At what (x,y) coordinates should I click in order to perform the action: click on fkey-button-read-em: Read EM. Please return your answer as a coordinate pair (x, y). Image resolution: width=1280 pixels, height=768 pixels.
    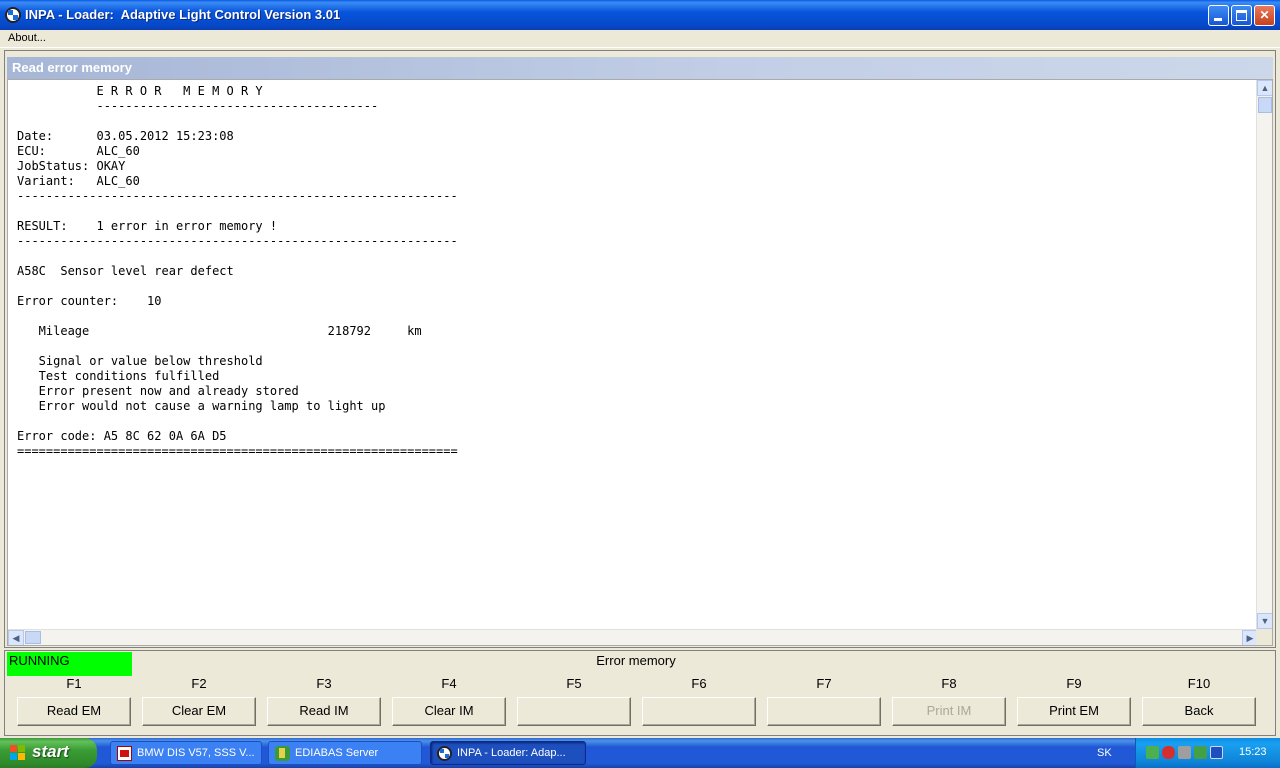
    Looking at the image, I should click on (74, 711).